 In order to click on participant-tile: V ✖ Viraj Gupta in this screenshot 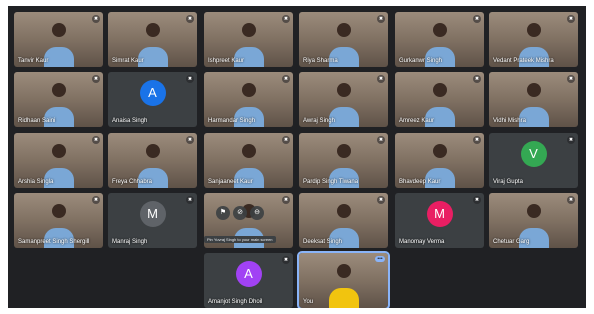, I will do `click(533, 160)`.